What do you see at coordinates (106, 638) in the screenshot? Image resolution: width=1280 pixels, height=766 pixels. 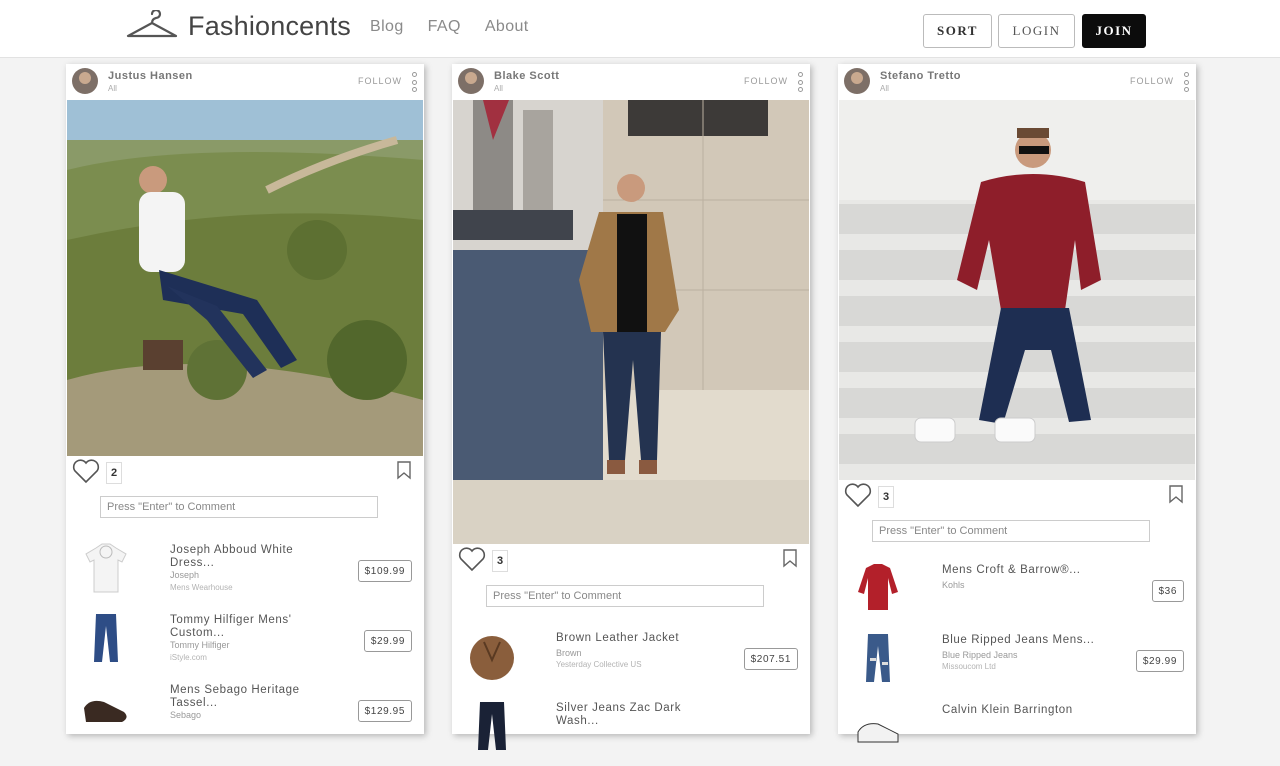 I see `jeans-icon` at bounding box center [106, 638].